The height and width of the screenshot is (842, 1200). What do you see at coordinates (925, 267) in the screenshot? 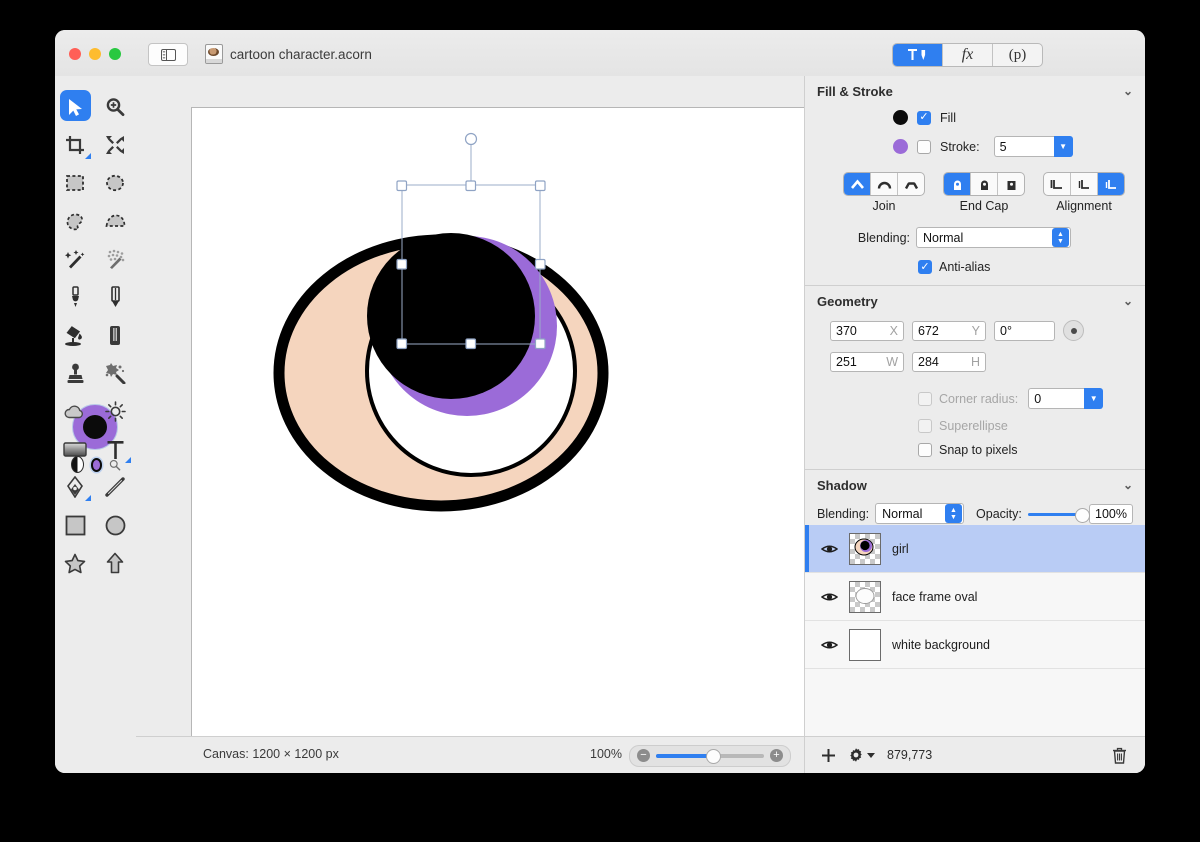
I see `anti-alias-checkbox` at bounding box center [925, 267].